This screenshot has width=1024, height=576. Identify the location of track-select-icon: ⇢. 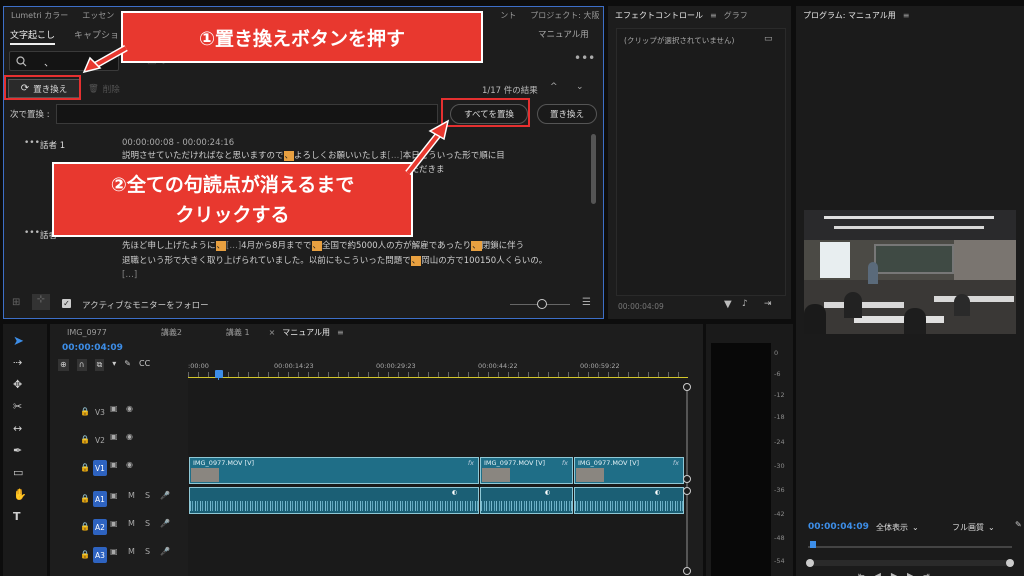
(17, 362).